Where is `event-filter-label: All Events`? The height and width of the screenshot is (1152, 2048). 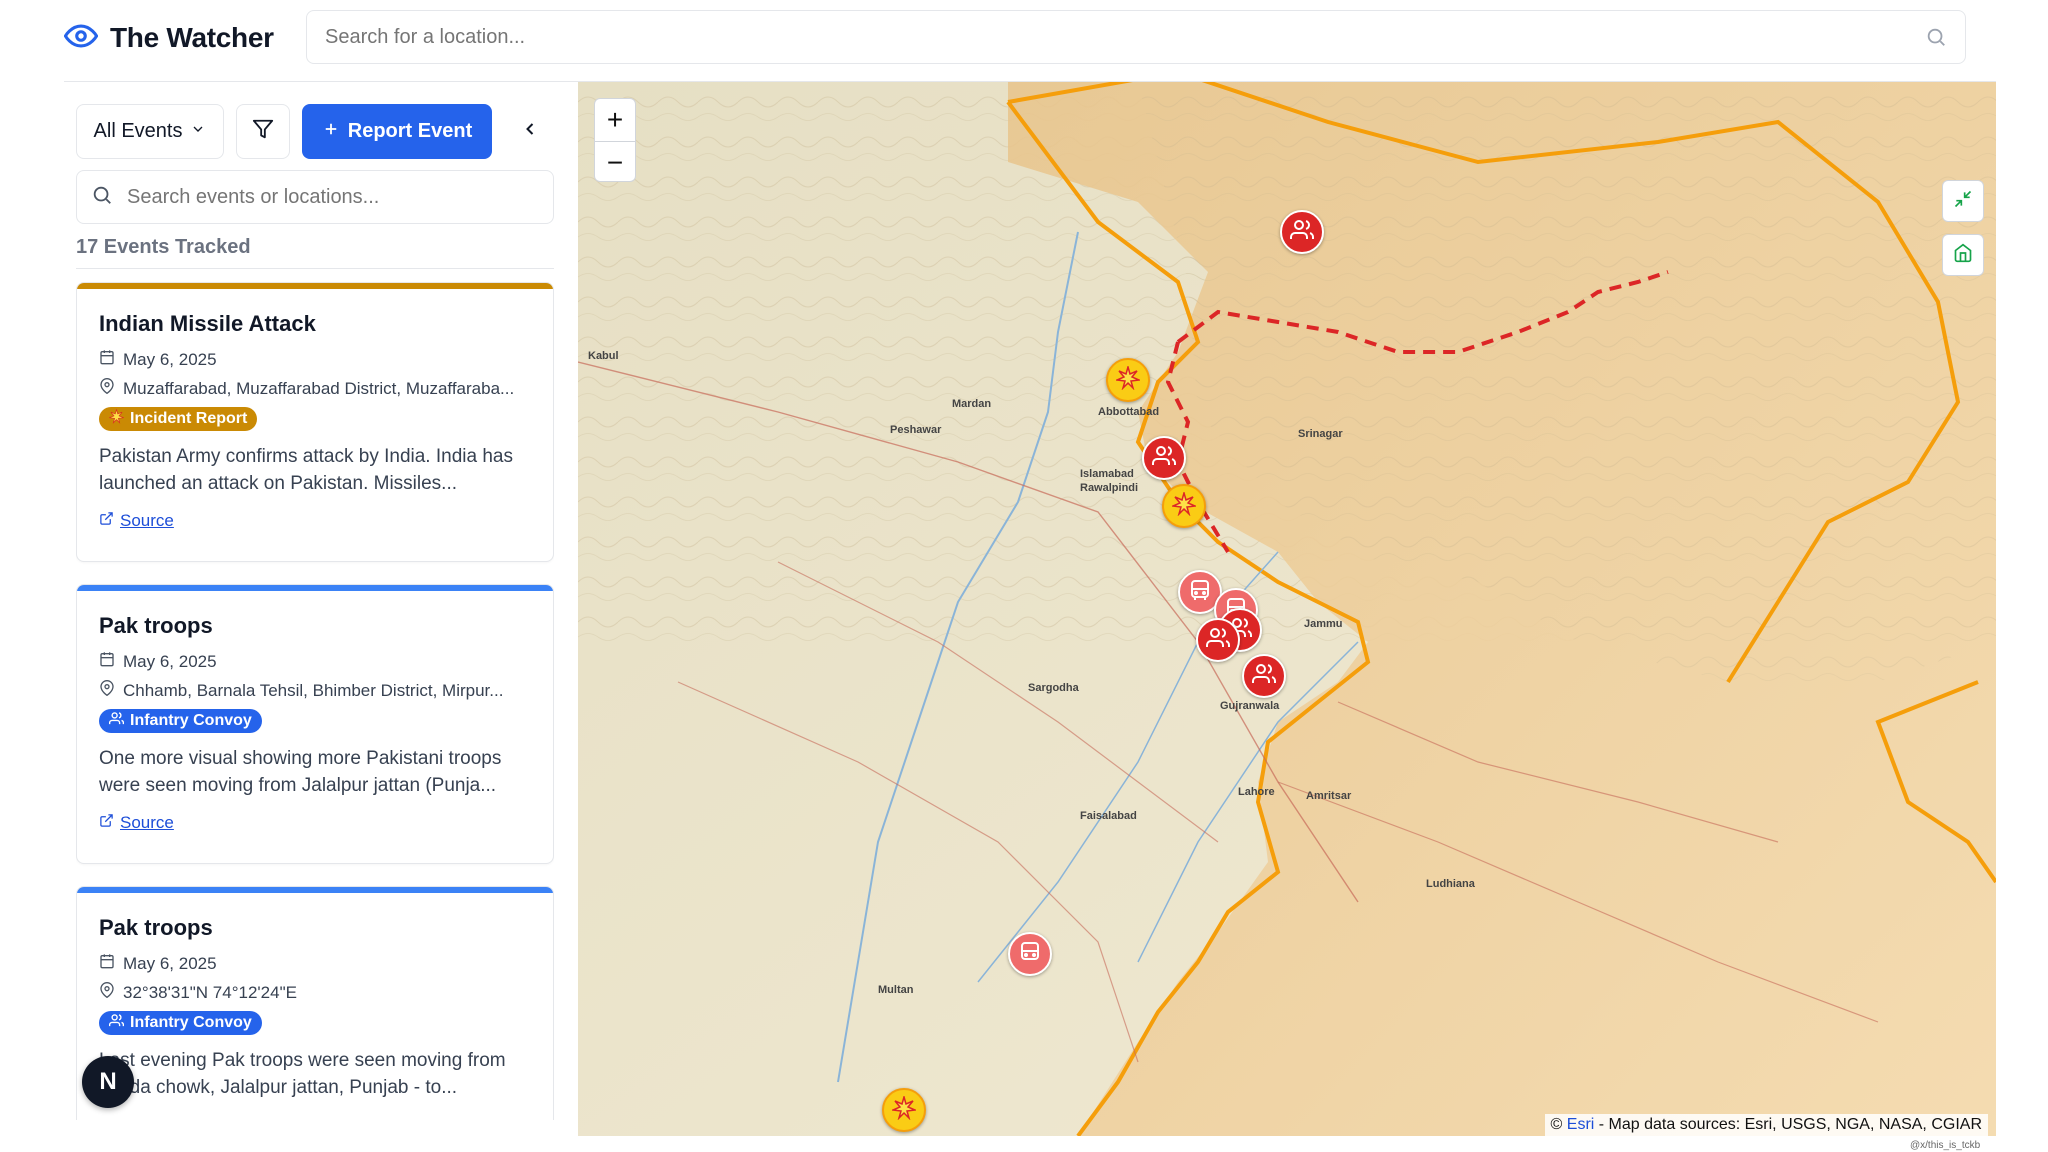 event-filter-label: All Events is located at coordinates (138, 131).